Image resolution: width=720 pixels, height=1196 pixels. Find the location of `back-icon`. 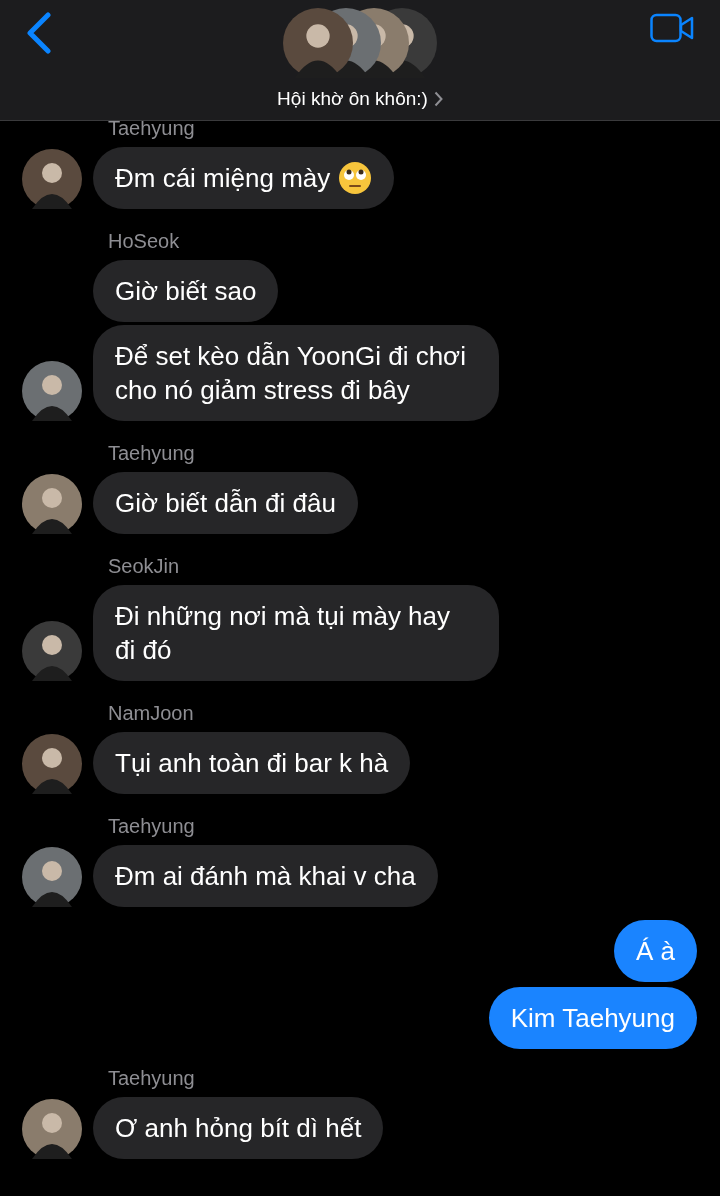

back-icon is located at coordinates (39, 33).